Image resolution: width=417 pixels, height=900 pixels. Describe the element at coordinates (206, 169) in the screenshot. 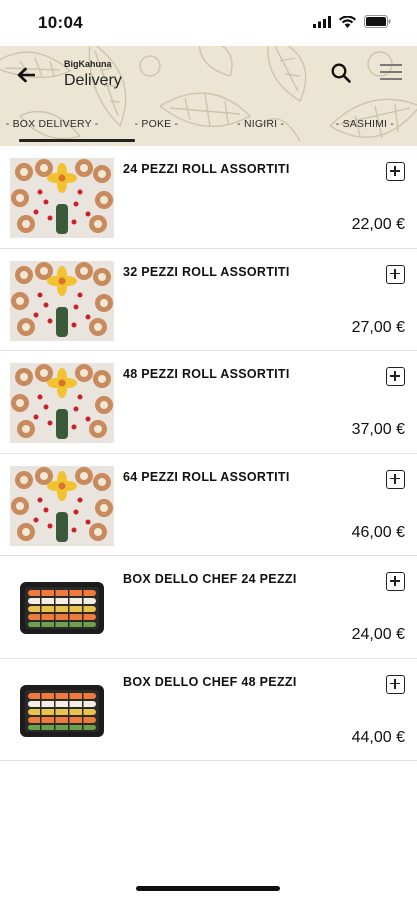

I see `product-name: 24 PEZZI ROLL ASSORTITI` at that location.